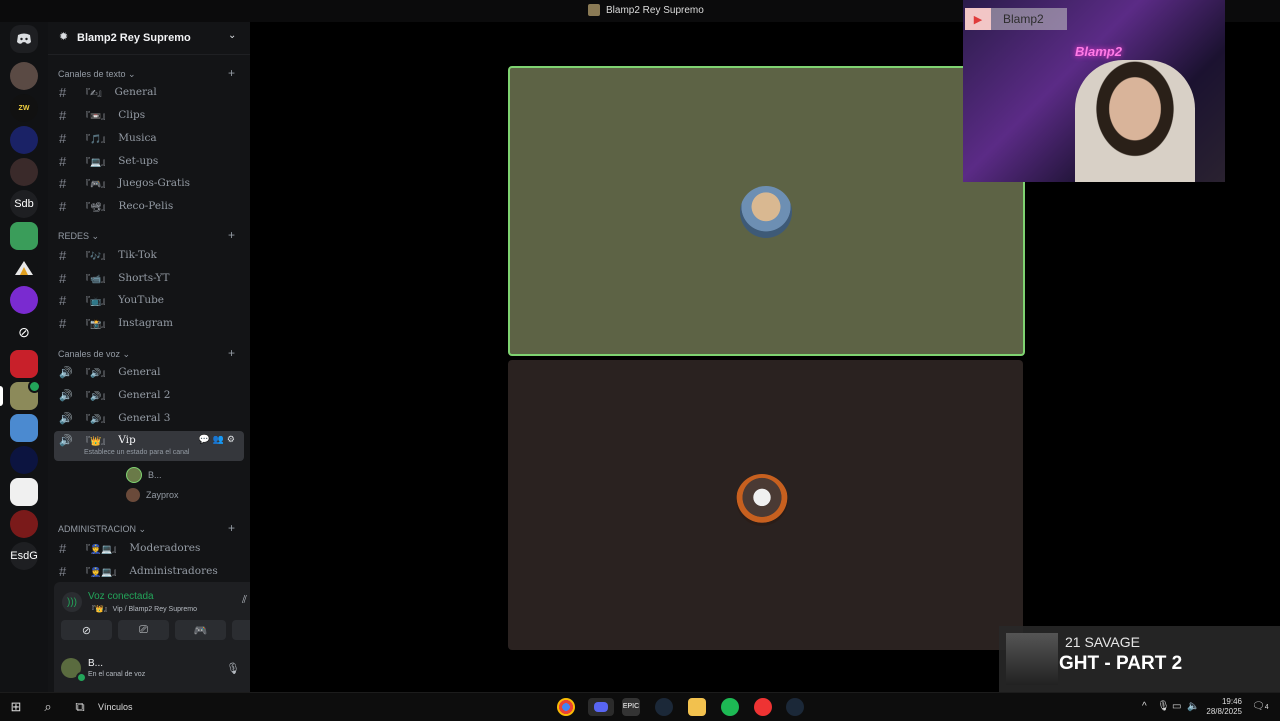 The image size is (1280, 721). I want to click on system-clock: 19:46 28/8/2025, so click(1221, 707).